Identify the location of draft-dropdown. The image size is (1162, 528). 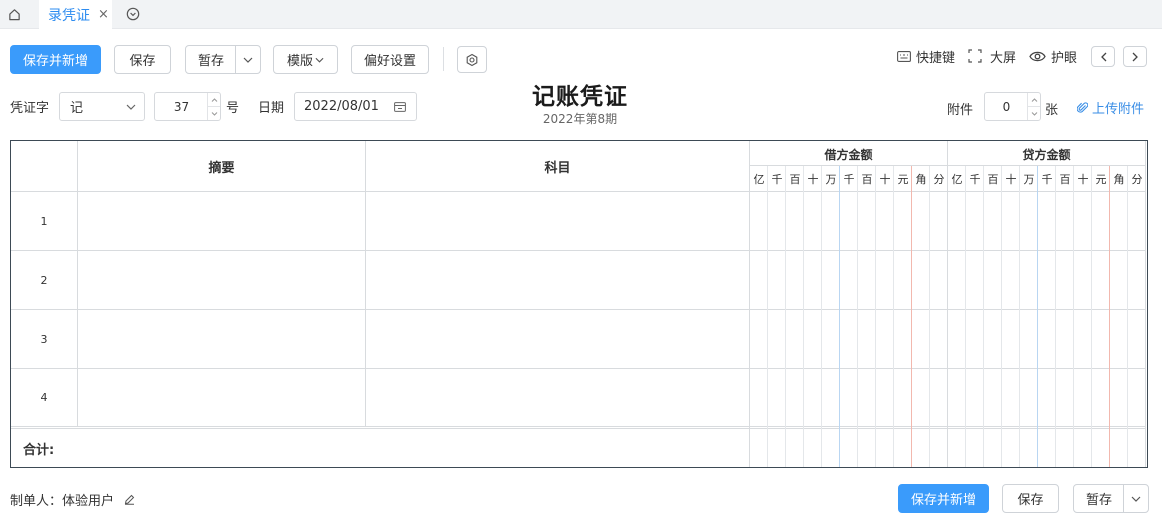
(247, 59).